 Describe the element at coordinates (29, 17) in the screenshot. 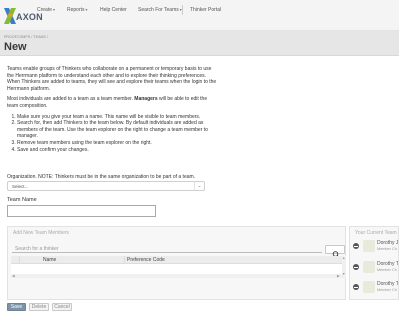

I see `logo-text: AXON` at that location.